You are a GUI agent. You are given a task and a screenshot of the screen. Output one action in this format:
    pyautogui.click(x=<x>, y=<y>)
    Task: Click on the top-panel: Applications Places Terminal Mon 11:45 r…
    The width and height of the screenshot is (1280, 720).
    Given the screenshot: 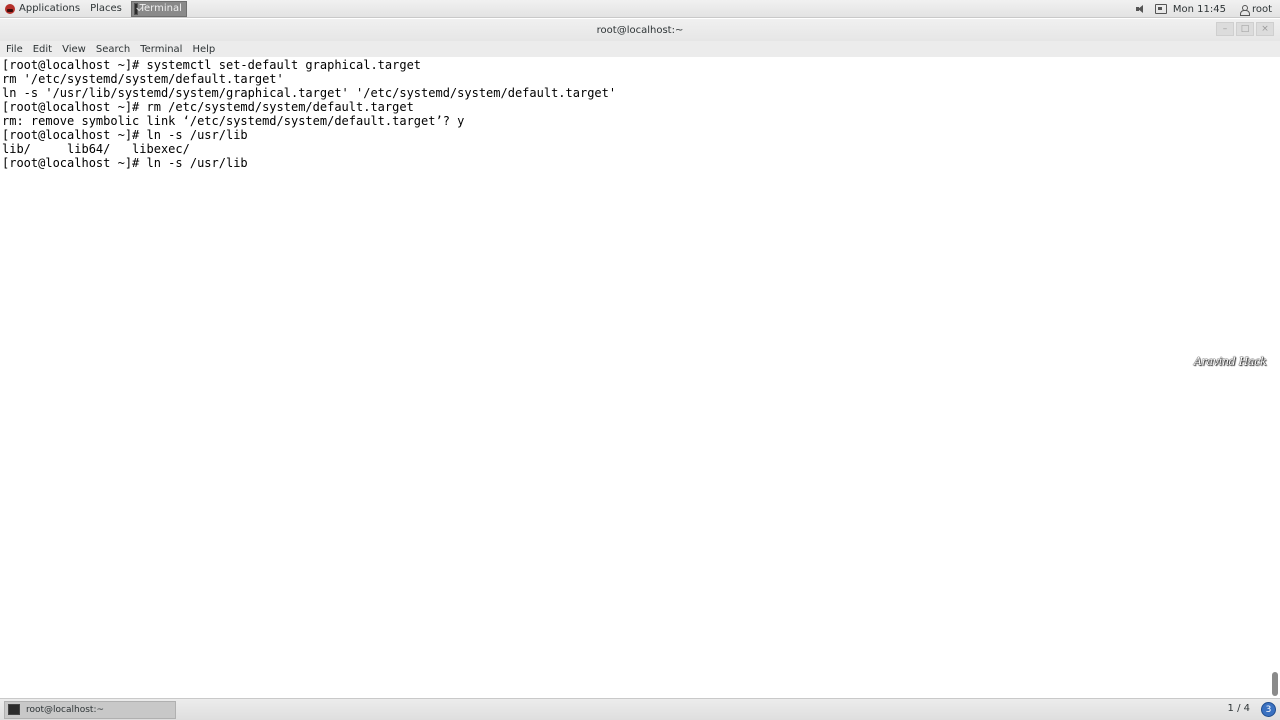 What is the action you would take?
    pyautogui.click(x=640, y=9)
    